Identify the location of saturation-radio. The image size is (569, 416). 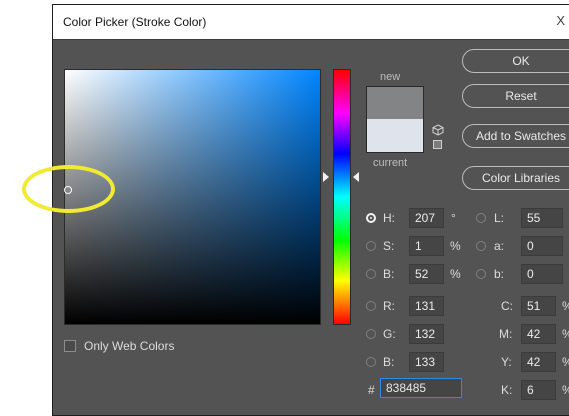
(371, 246).